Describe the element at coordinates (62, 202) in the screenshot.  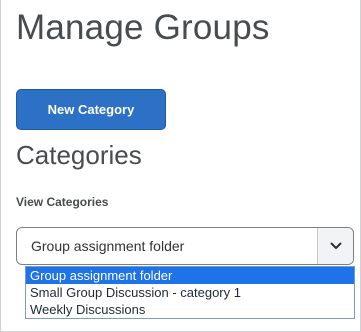
I see `view-categories-label: View Categories` at that location.